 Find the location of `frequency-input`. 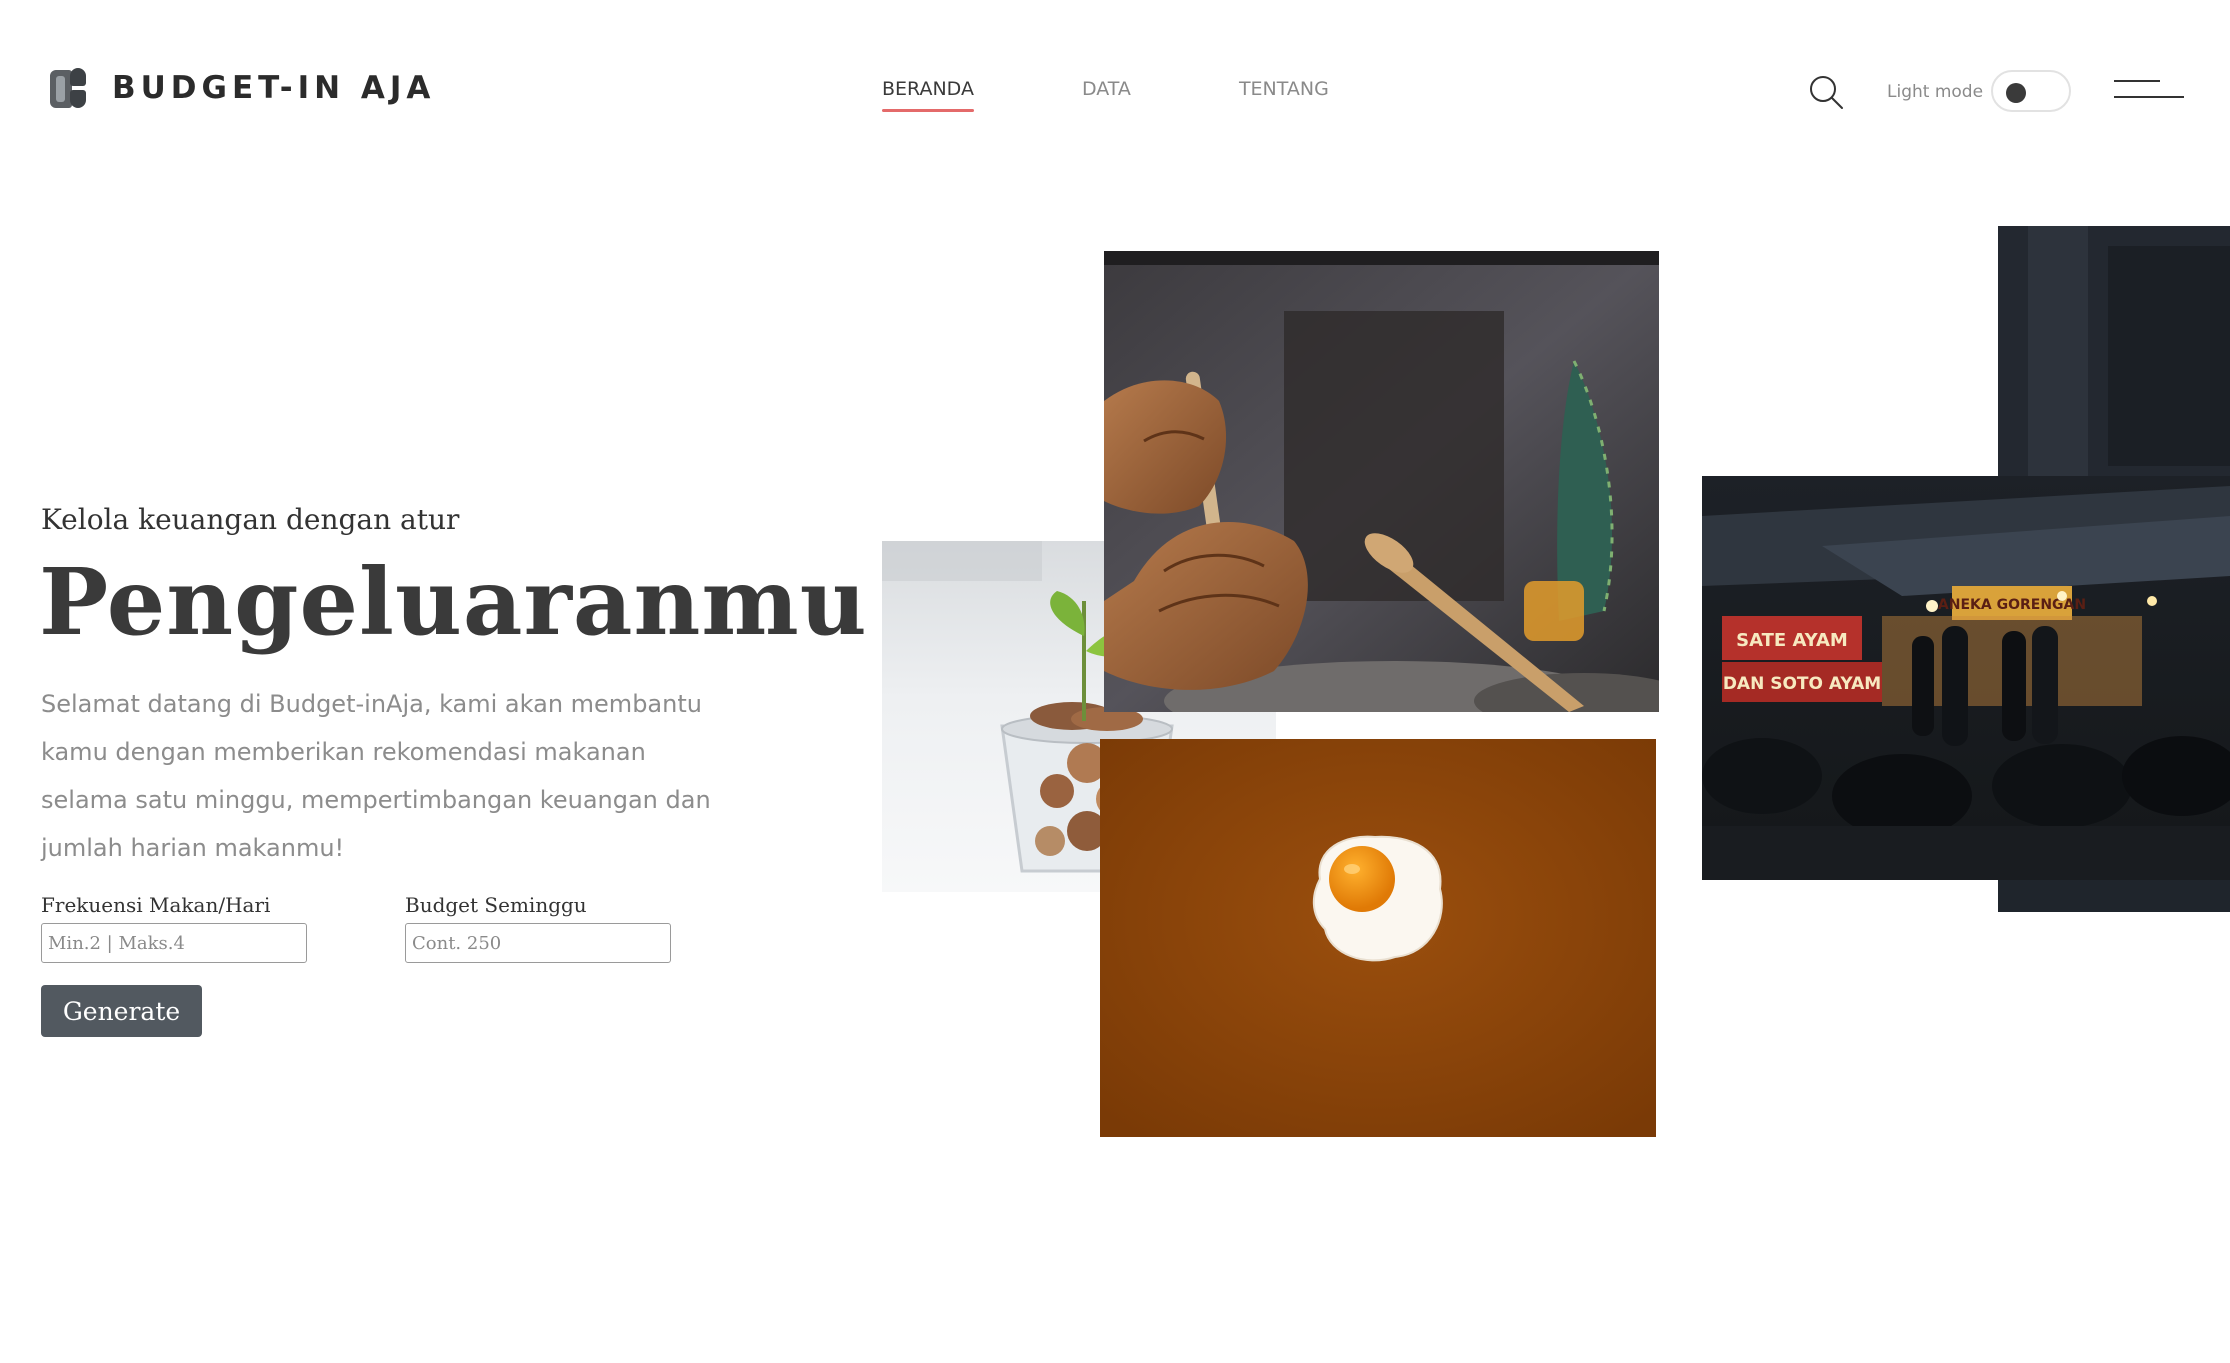

frequency-input is located at coordinates (174, 943).